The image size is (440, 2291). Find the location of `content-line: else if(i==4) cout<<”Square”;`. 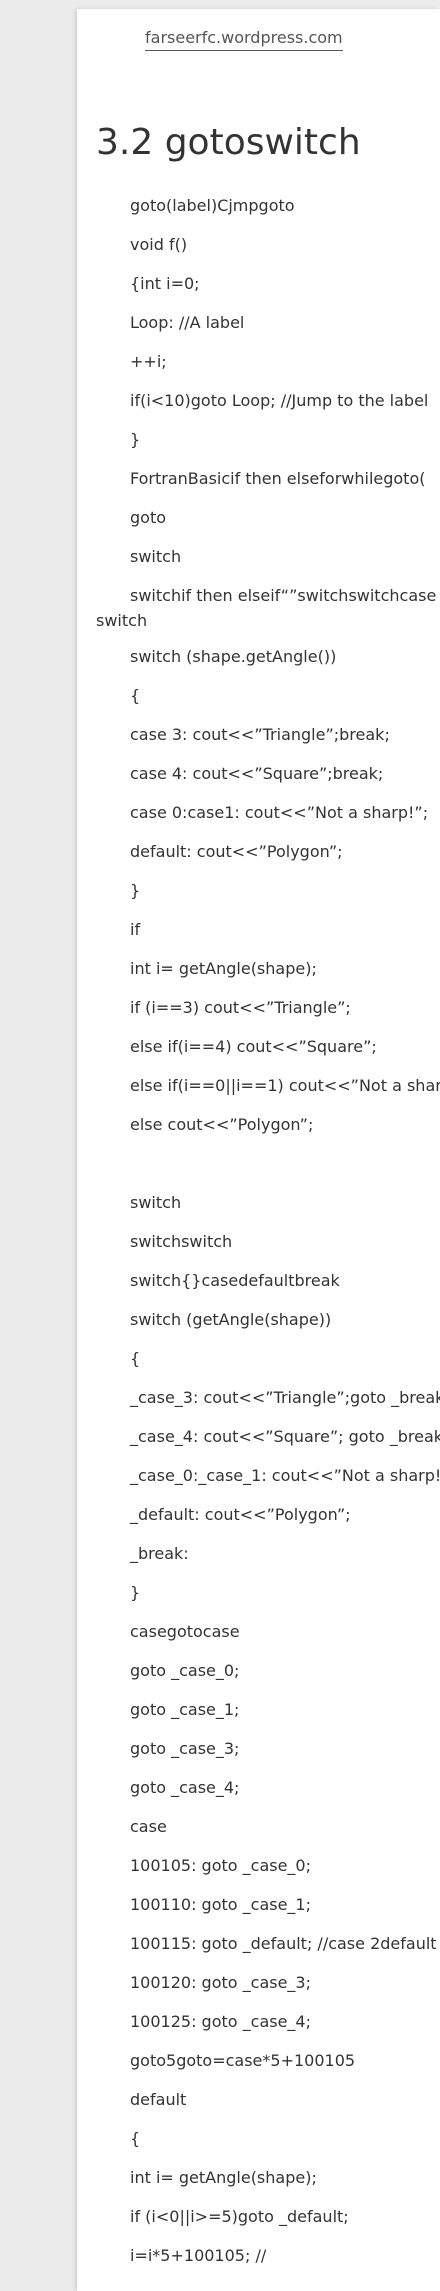

content-line: else if(i==4) cout<<”Square”; is located at coordinates (253, 1046).